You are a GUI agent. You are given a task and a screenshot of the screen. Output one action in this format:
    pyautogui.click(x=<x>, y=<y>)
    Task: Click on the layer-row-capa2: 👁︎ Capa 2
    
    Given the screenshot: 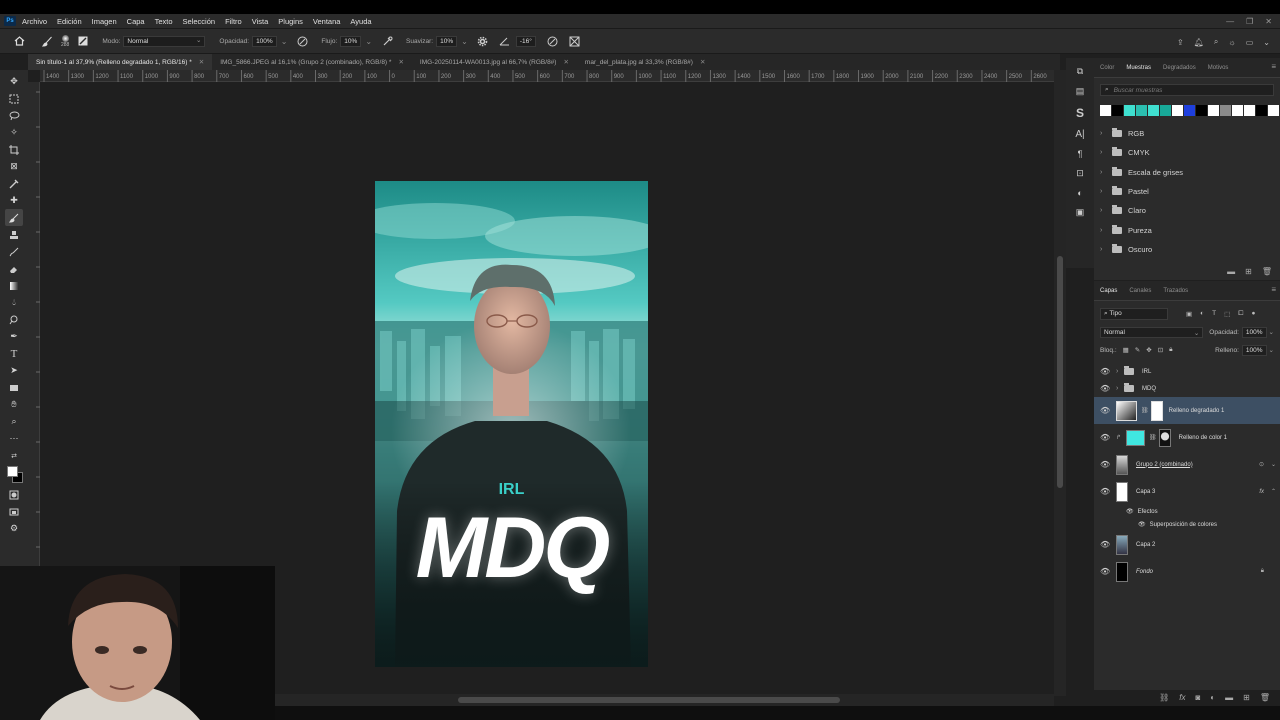 What is the action you would take?
    pyautogui.click(x=1187, y=544)
    